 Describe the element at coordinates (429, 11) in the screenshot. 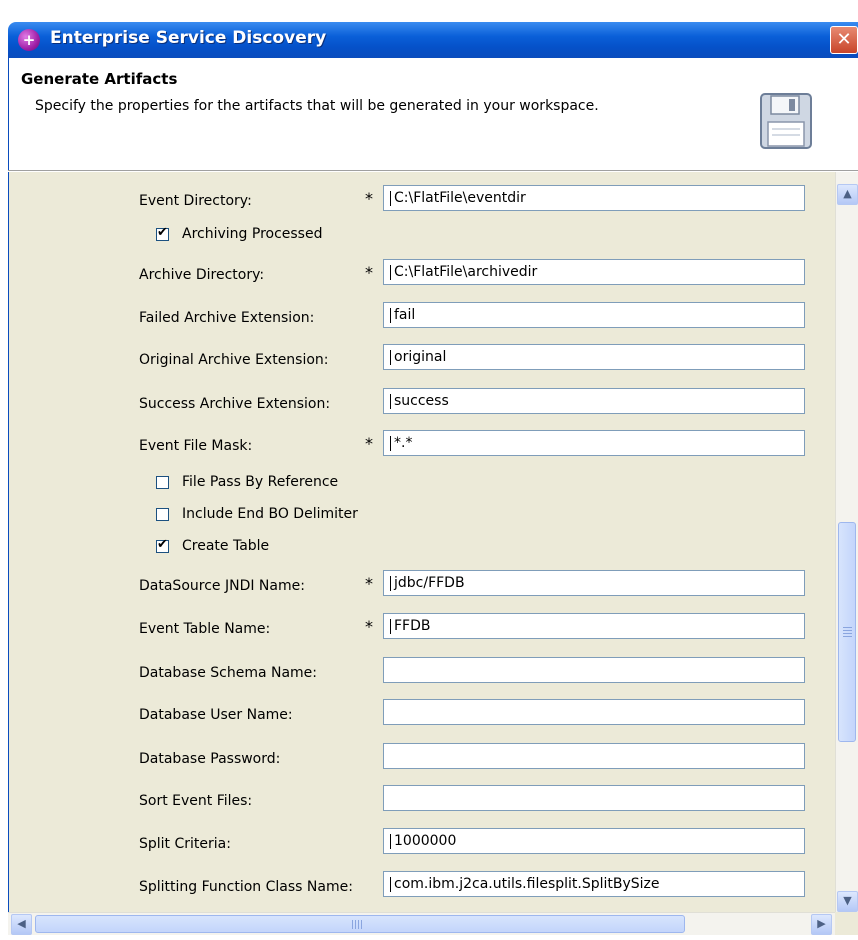

I see `top-strip` at that location.